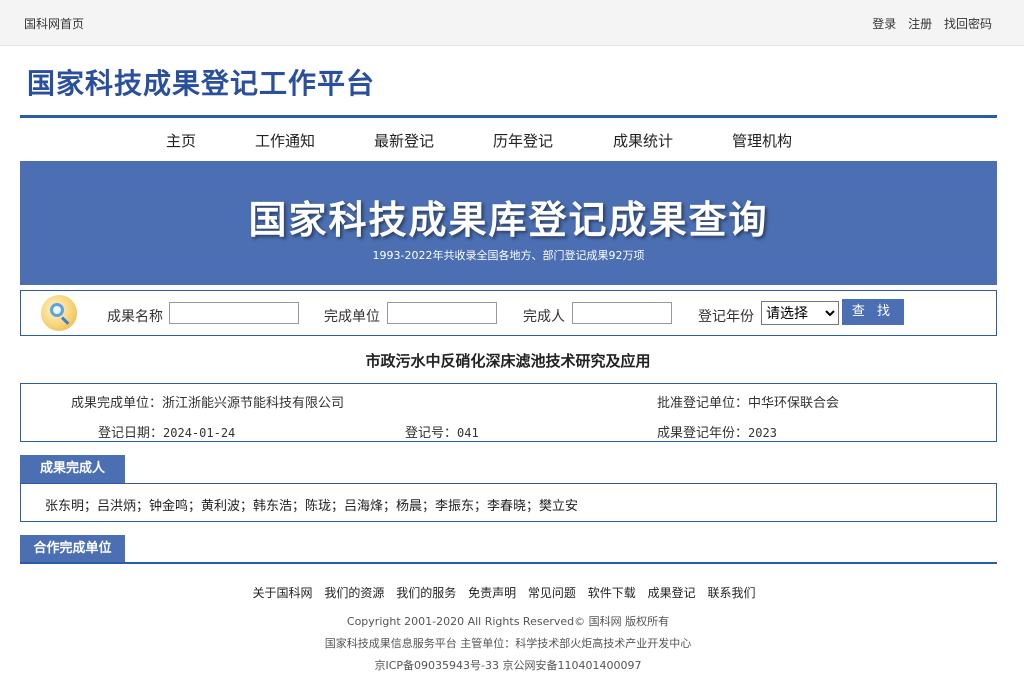 The image size is (1024, 685). I want to click on nav-item-notices: 工作通知, so click(285, 140).